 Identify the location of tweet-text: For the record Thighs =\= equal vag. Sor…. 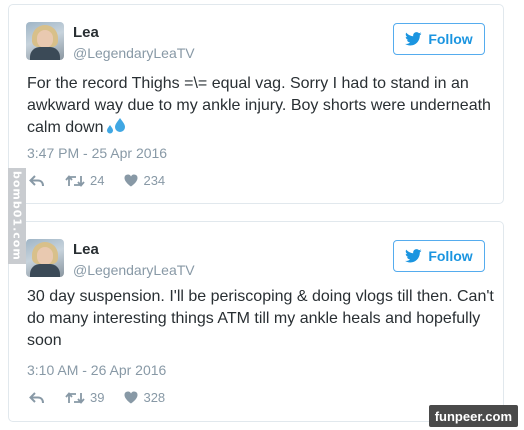
(262, 106).